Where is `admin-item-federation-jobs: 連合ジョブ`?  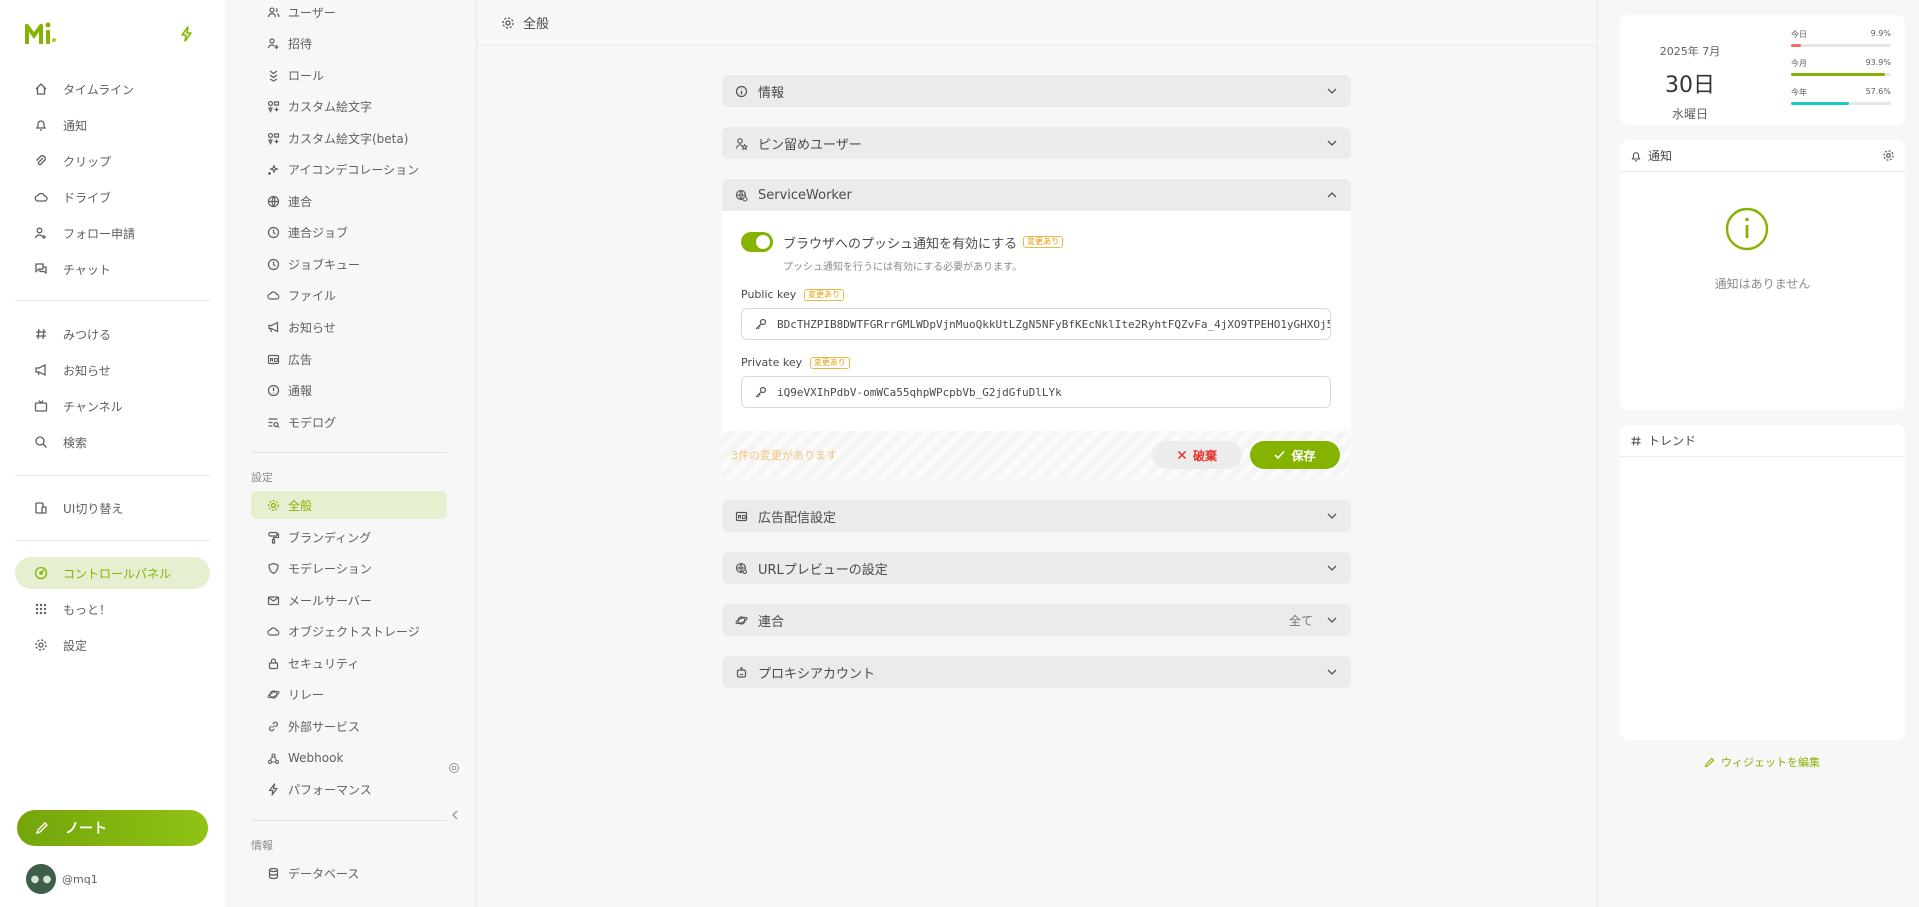
admin-item-federation-jobs: 連合ジョブ is located at coordinates (349, 232).